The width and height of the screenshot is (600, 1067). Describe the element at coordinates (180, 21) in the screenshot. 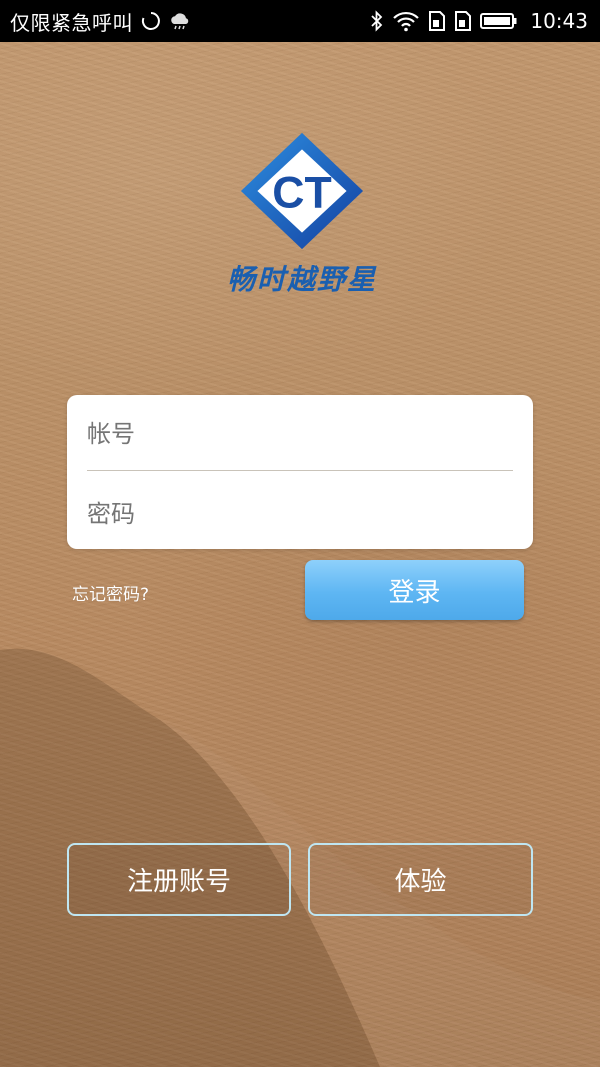

I see `cloud-icon` at that location.